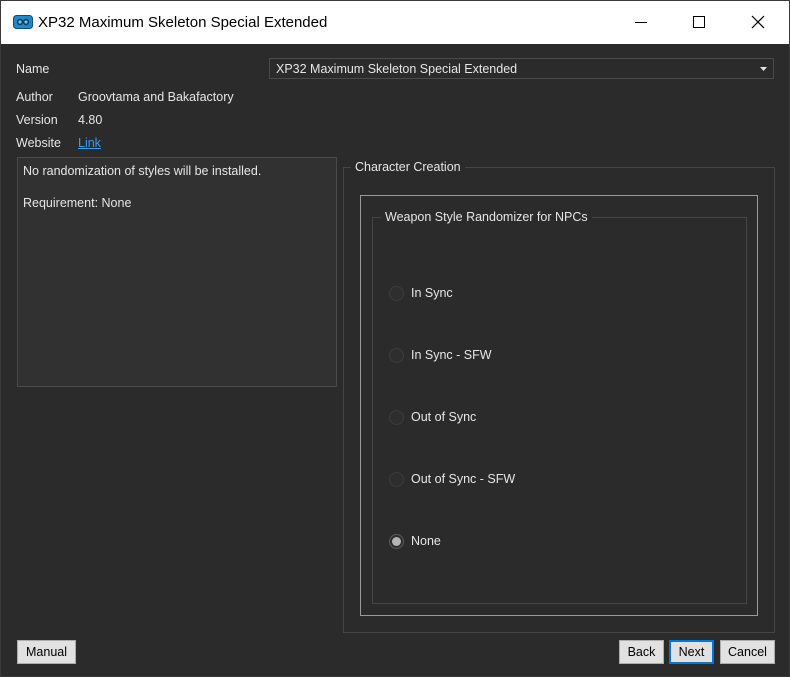 This screenshot has height=677, width=790. What do you see at coordinates (46, 652) in the screenshot?
I see `manual-button: Manual` at bounding box center [46, 652].